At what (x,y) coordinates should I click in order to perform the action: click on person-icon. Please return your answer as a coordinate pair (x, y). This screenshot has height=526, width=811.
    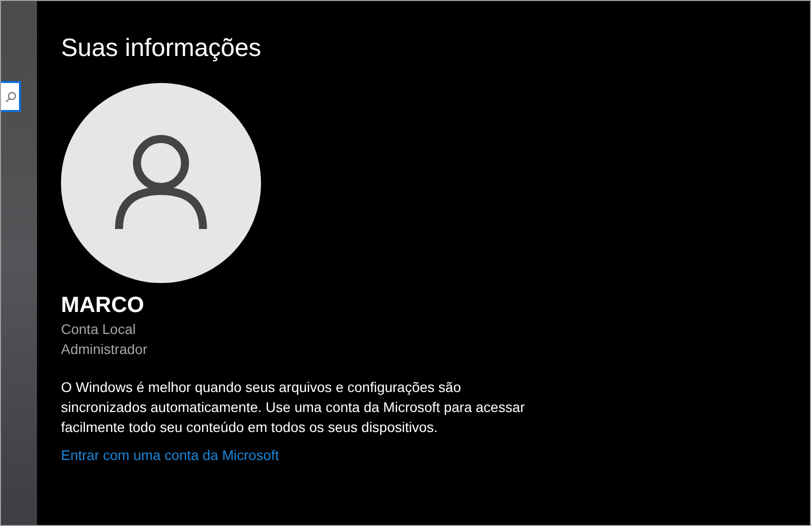
    Looking at the image, I should click on (161, 183).